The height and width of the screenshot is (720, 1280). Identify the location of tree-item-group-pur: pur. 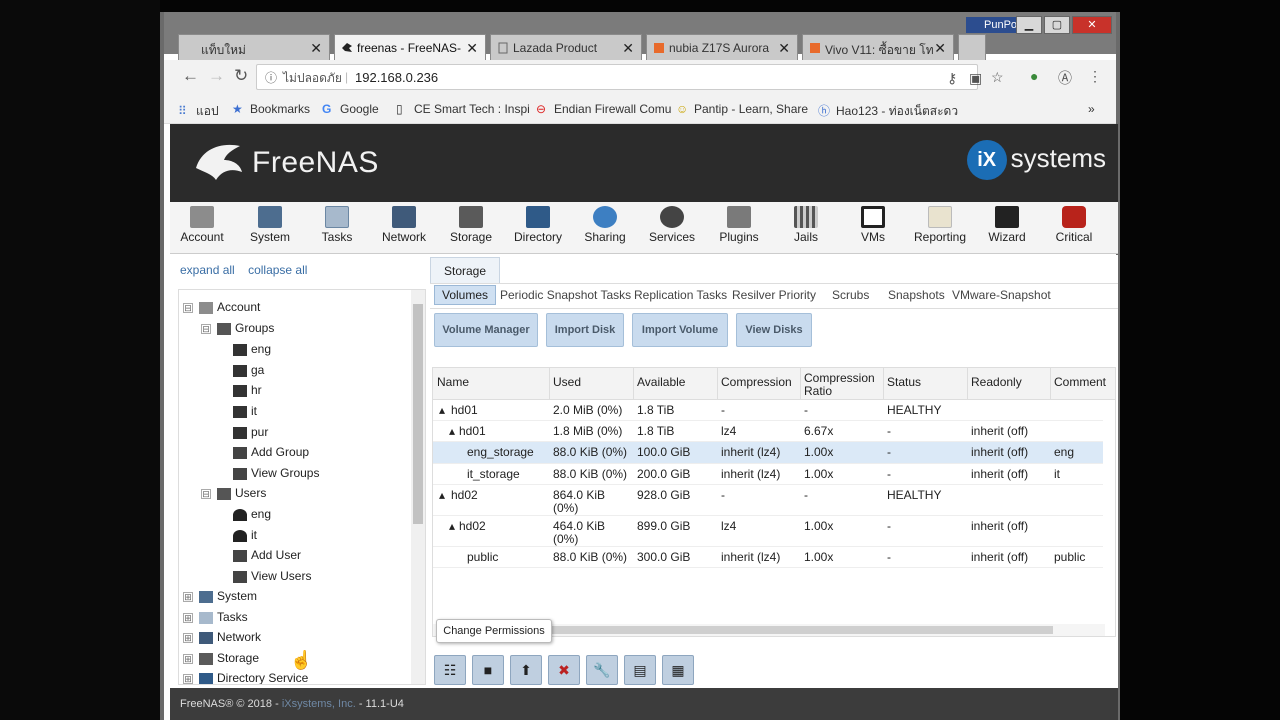
(250, 435).